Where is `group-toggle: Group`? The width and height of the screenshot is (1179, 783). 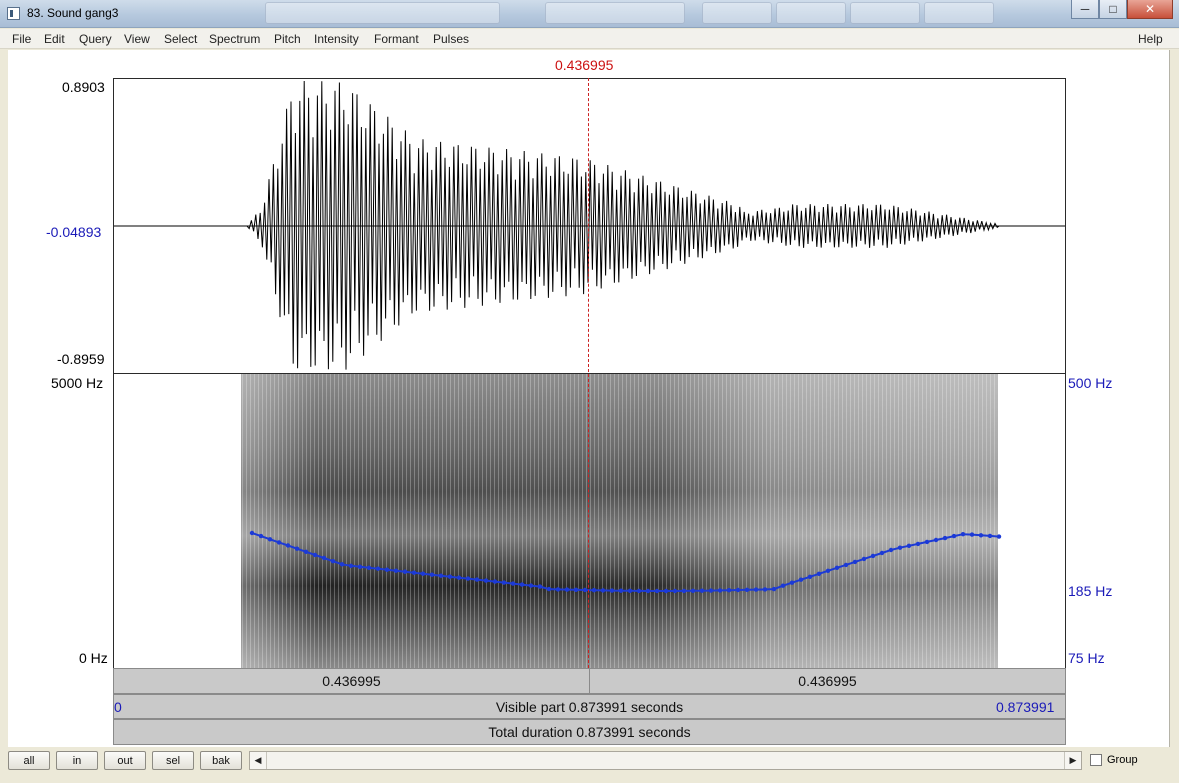 group-toggle: Group is located at coordinates (1114, 760).